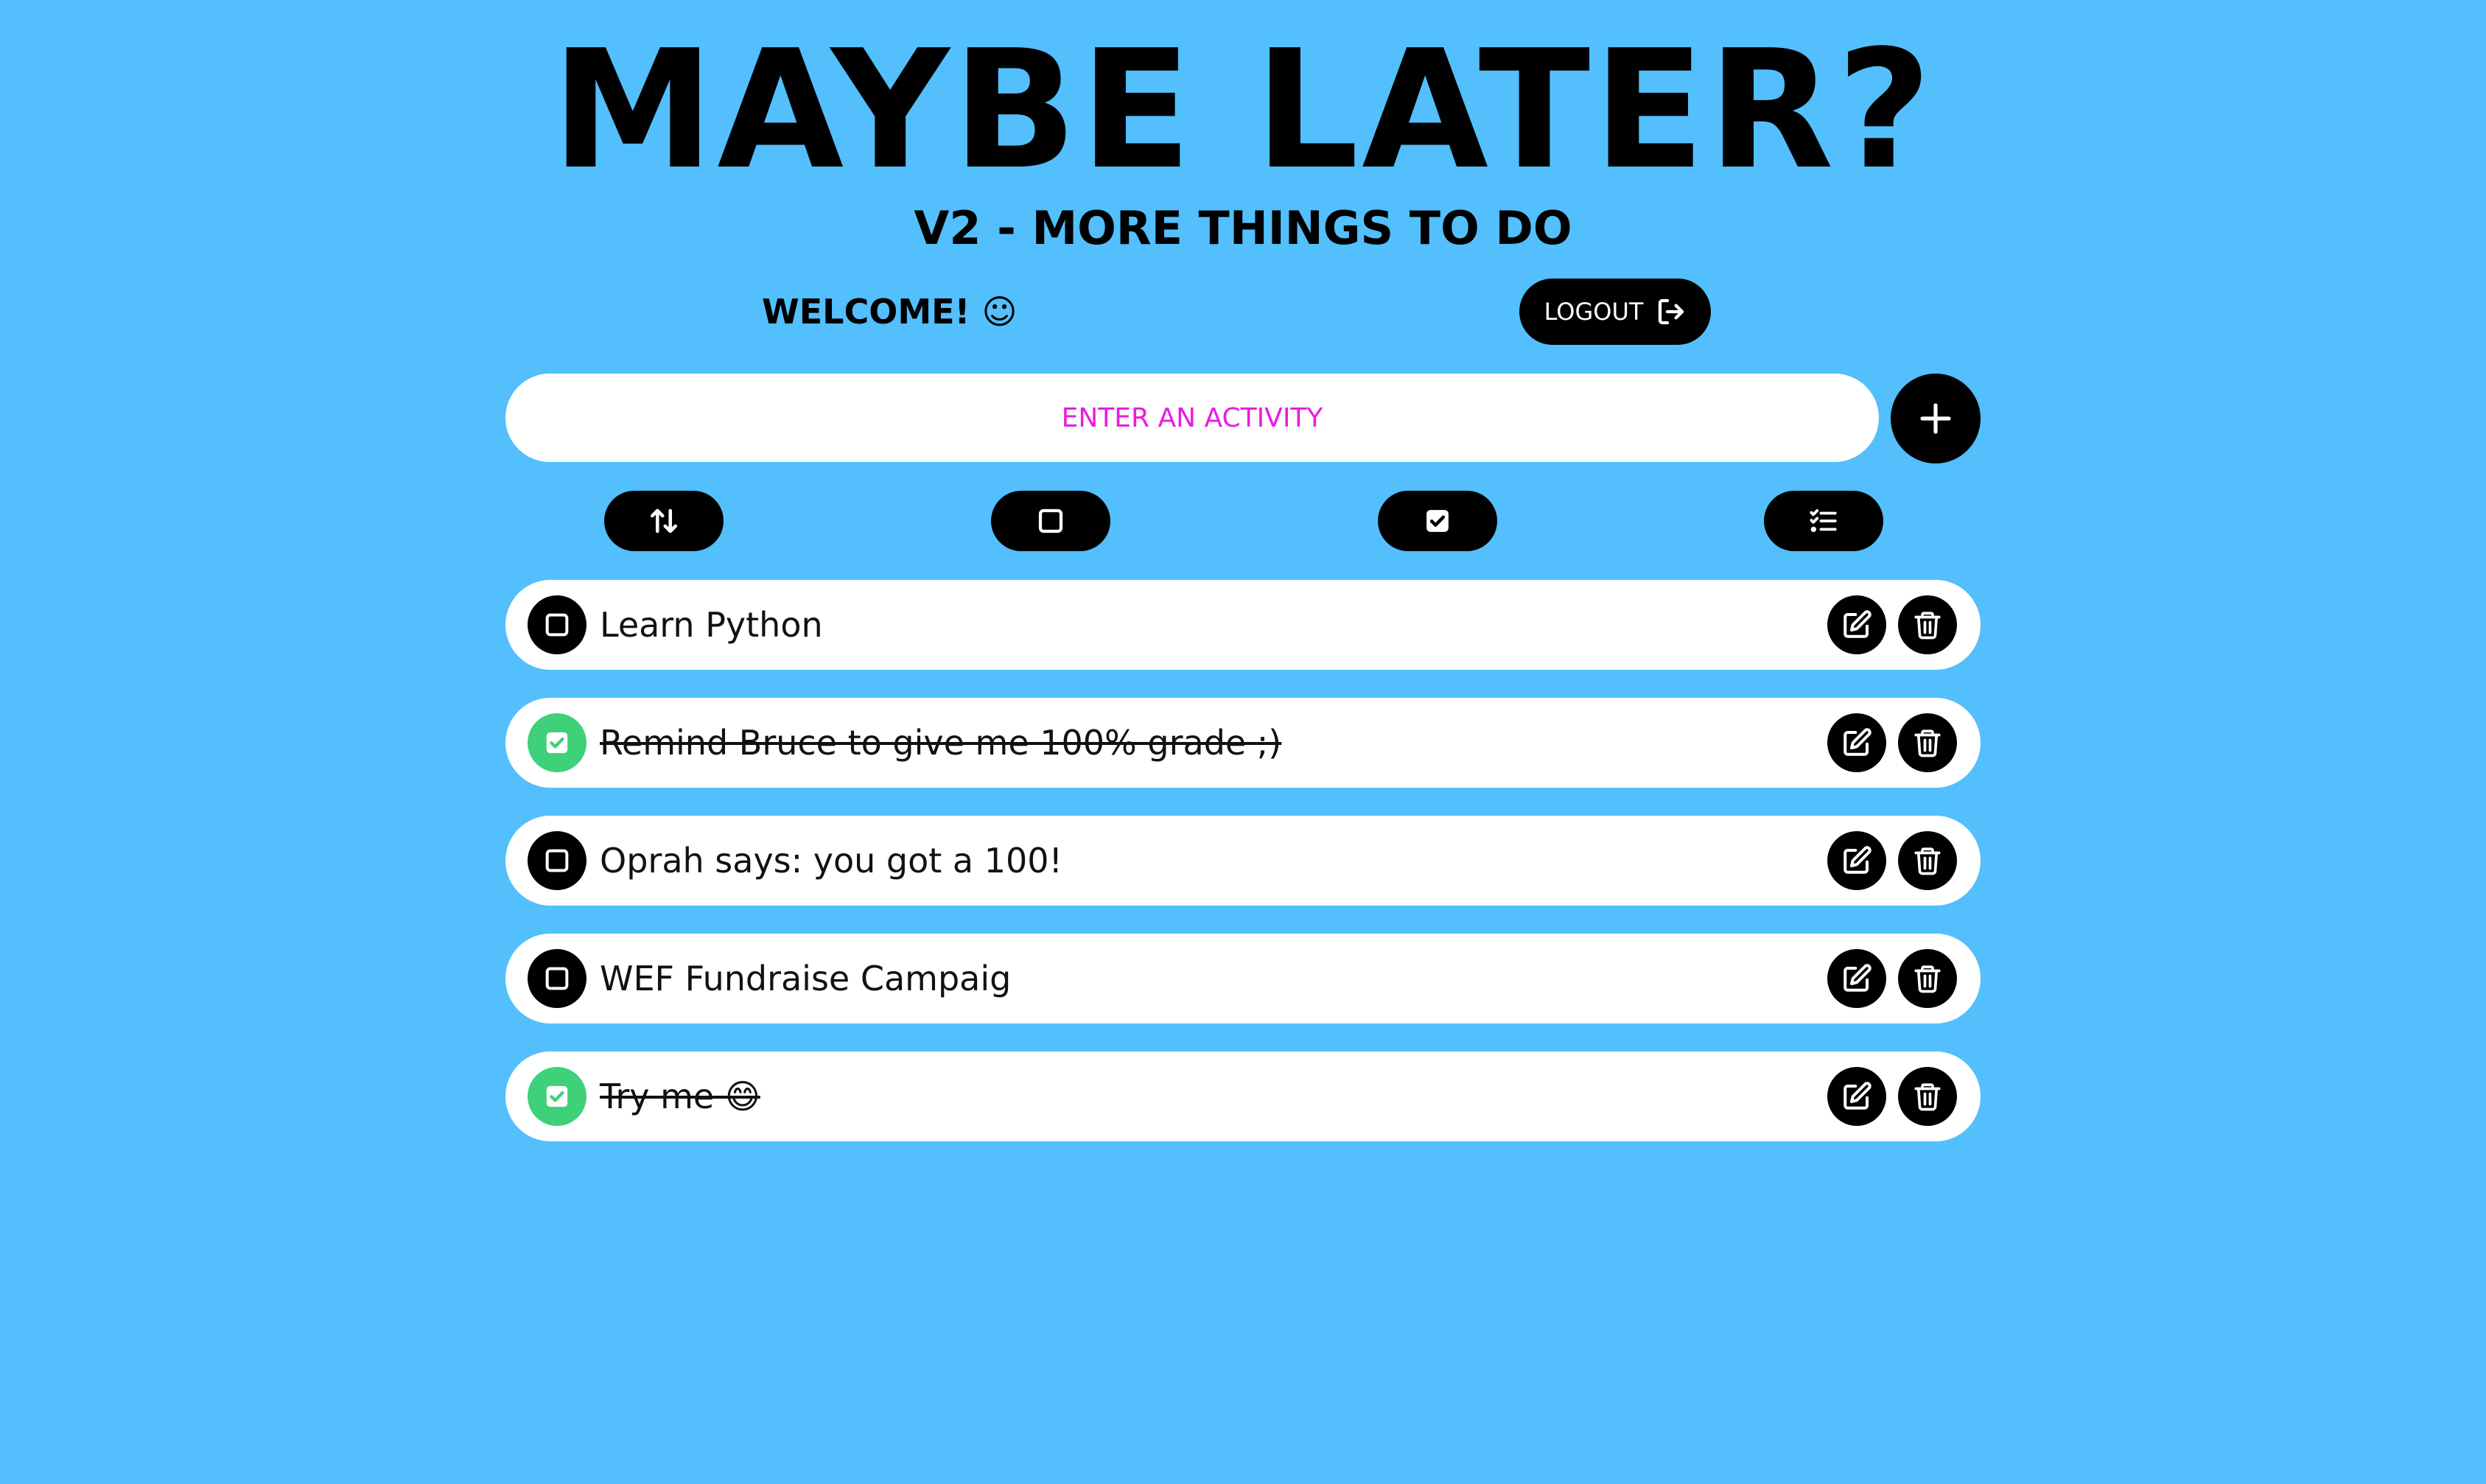  I want to click on task-text: Remind Bruce to give me 100% grade ;), so click(941, 743).